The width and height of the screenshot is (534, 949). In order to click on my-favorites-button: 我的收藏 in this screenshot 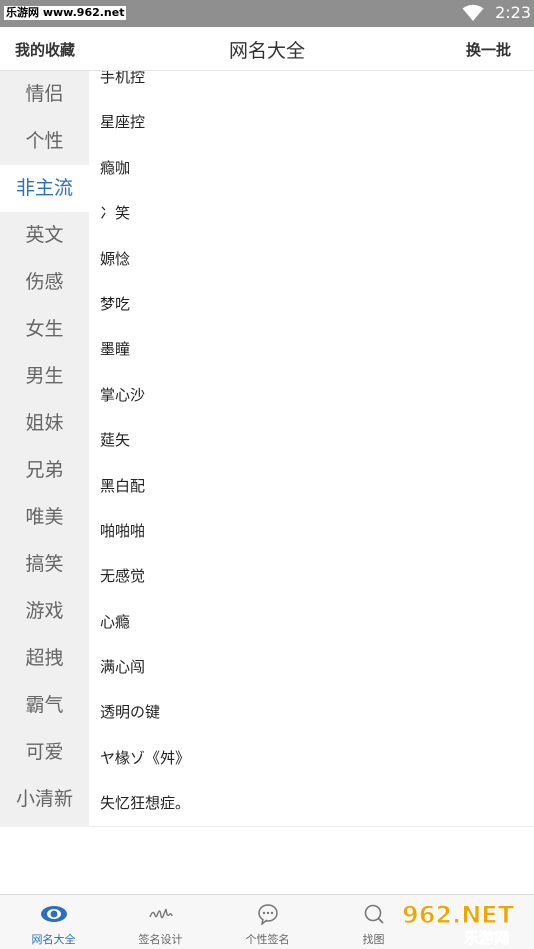, I will do `click(45, 49)`.